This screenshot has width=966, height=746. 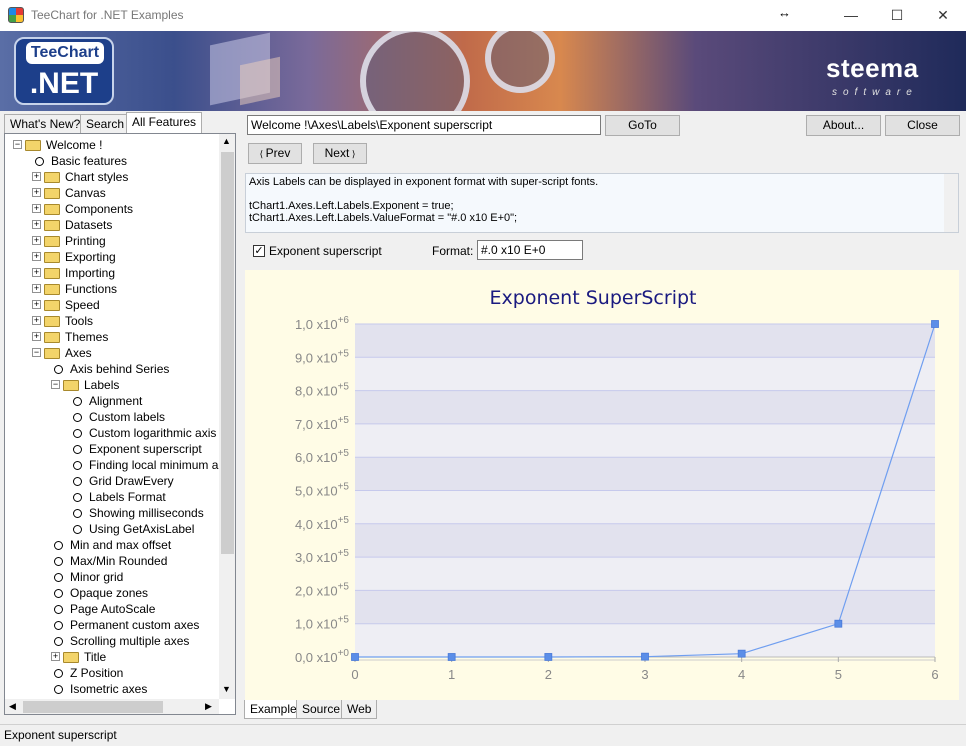 What do you see at coordinates (872, 68) in the screenshot?
I see `steema-logo: steema` at bounding box center [872, 68].